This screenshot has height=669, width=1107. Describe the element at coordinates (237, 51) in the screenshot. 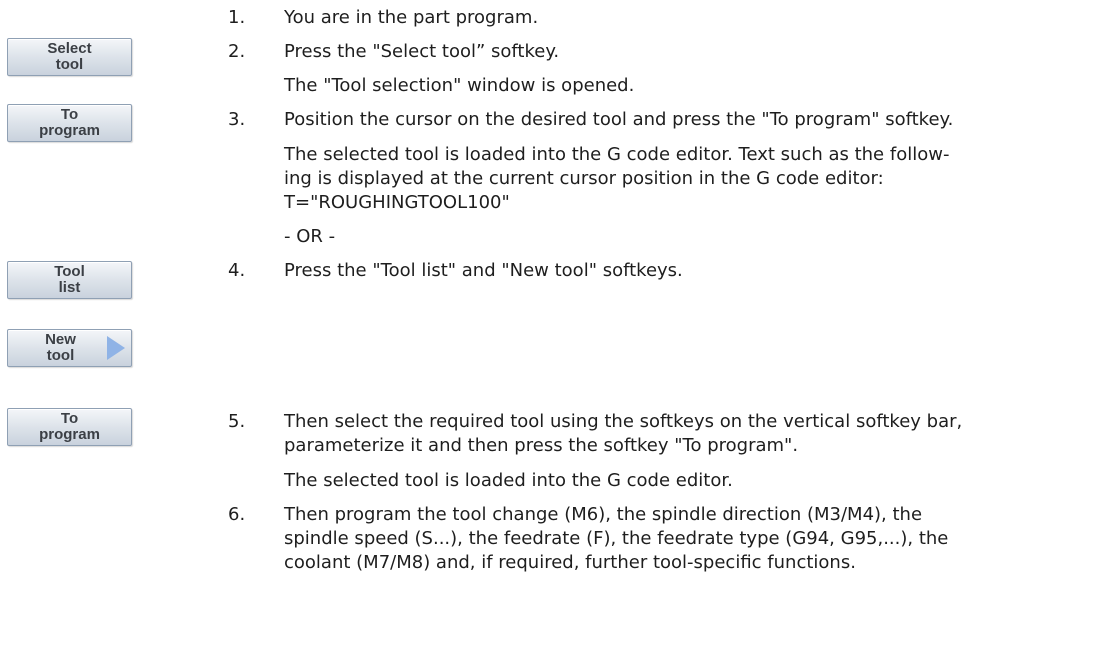

I see `step-number: 2.` at that location.